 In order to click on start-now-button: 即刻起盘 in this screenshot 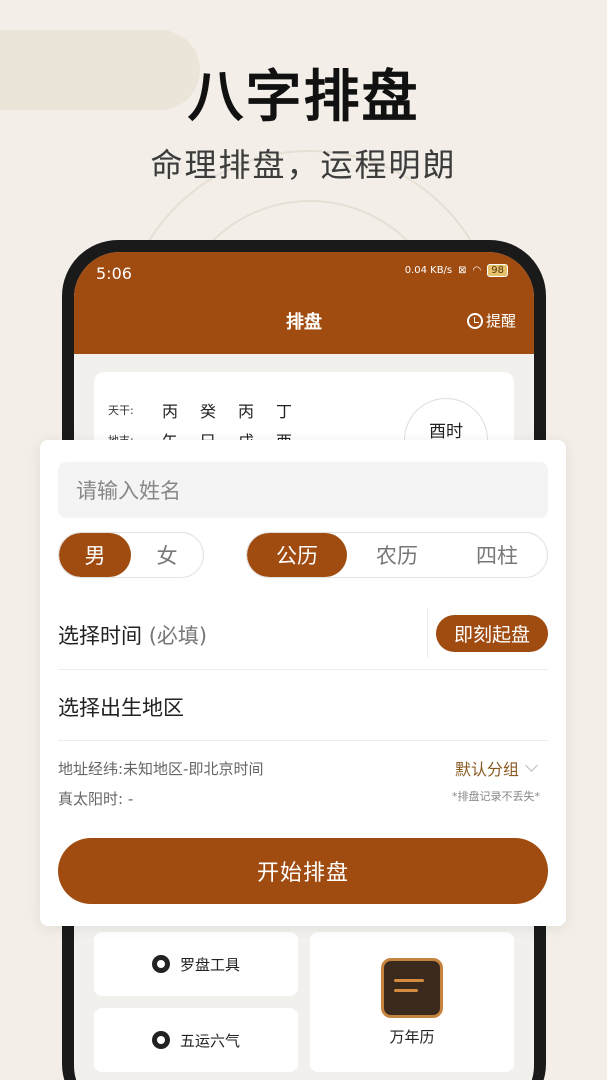, I will do `click(492, 633)`.